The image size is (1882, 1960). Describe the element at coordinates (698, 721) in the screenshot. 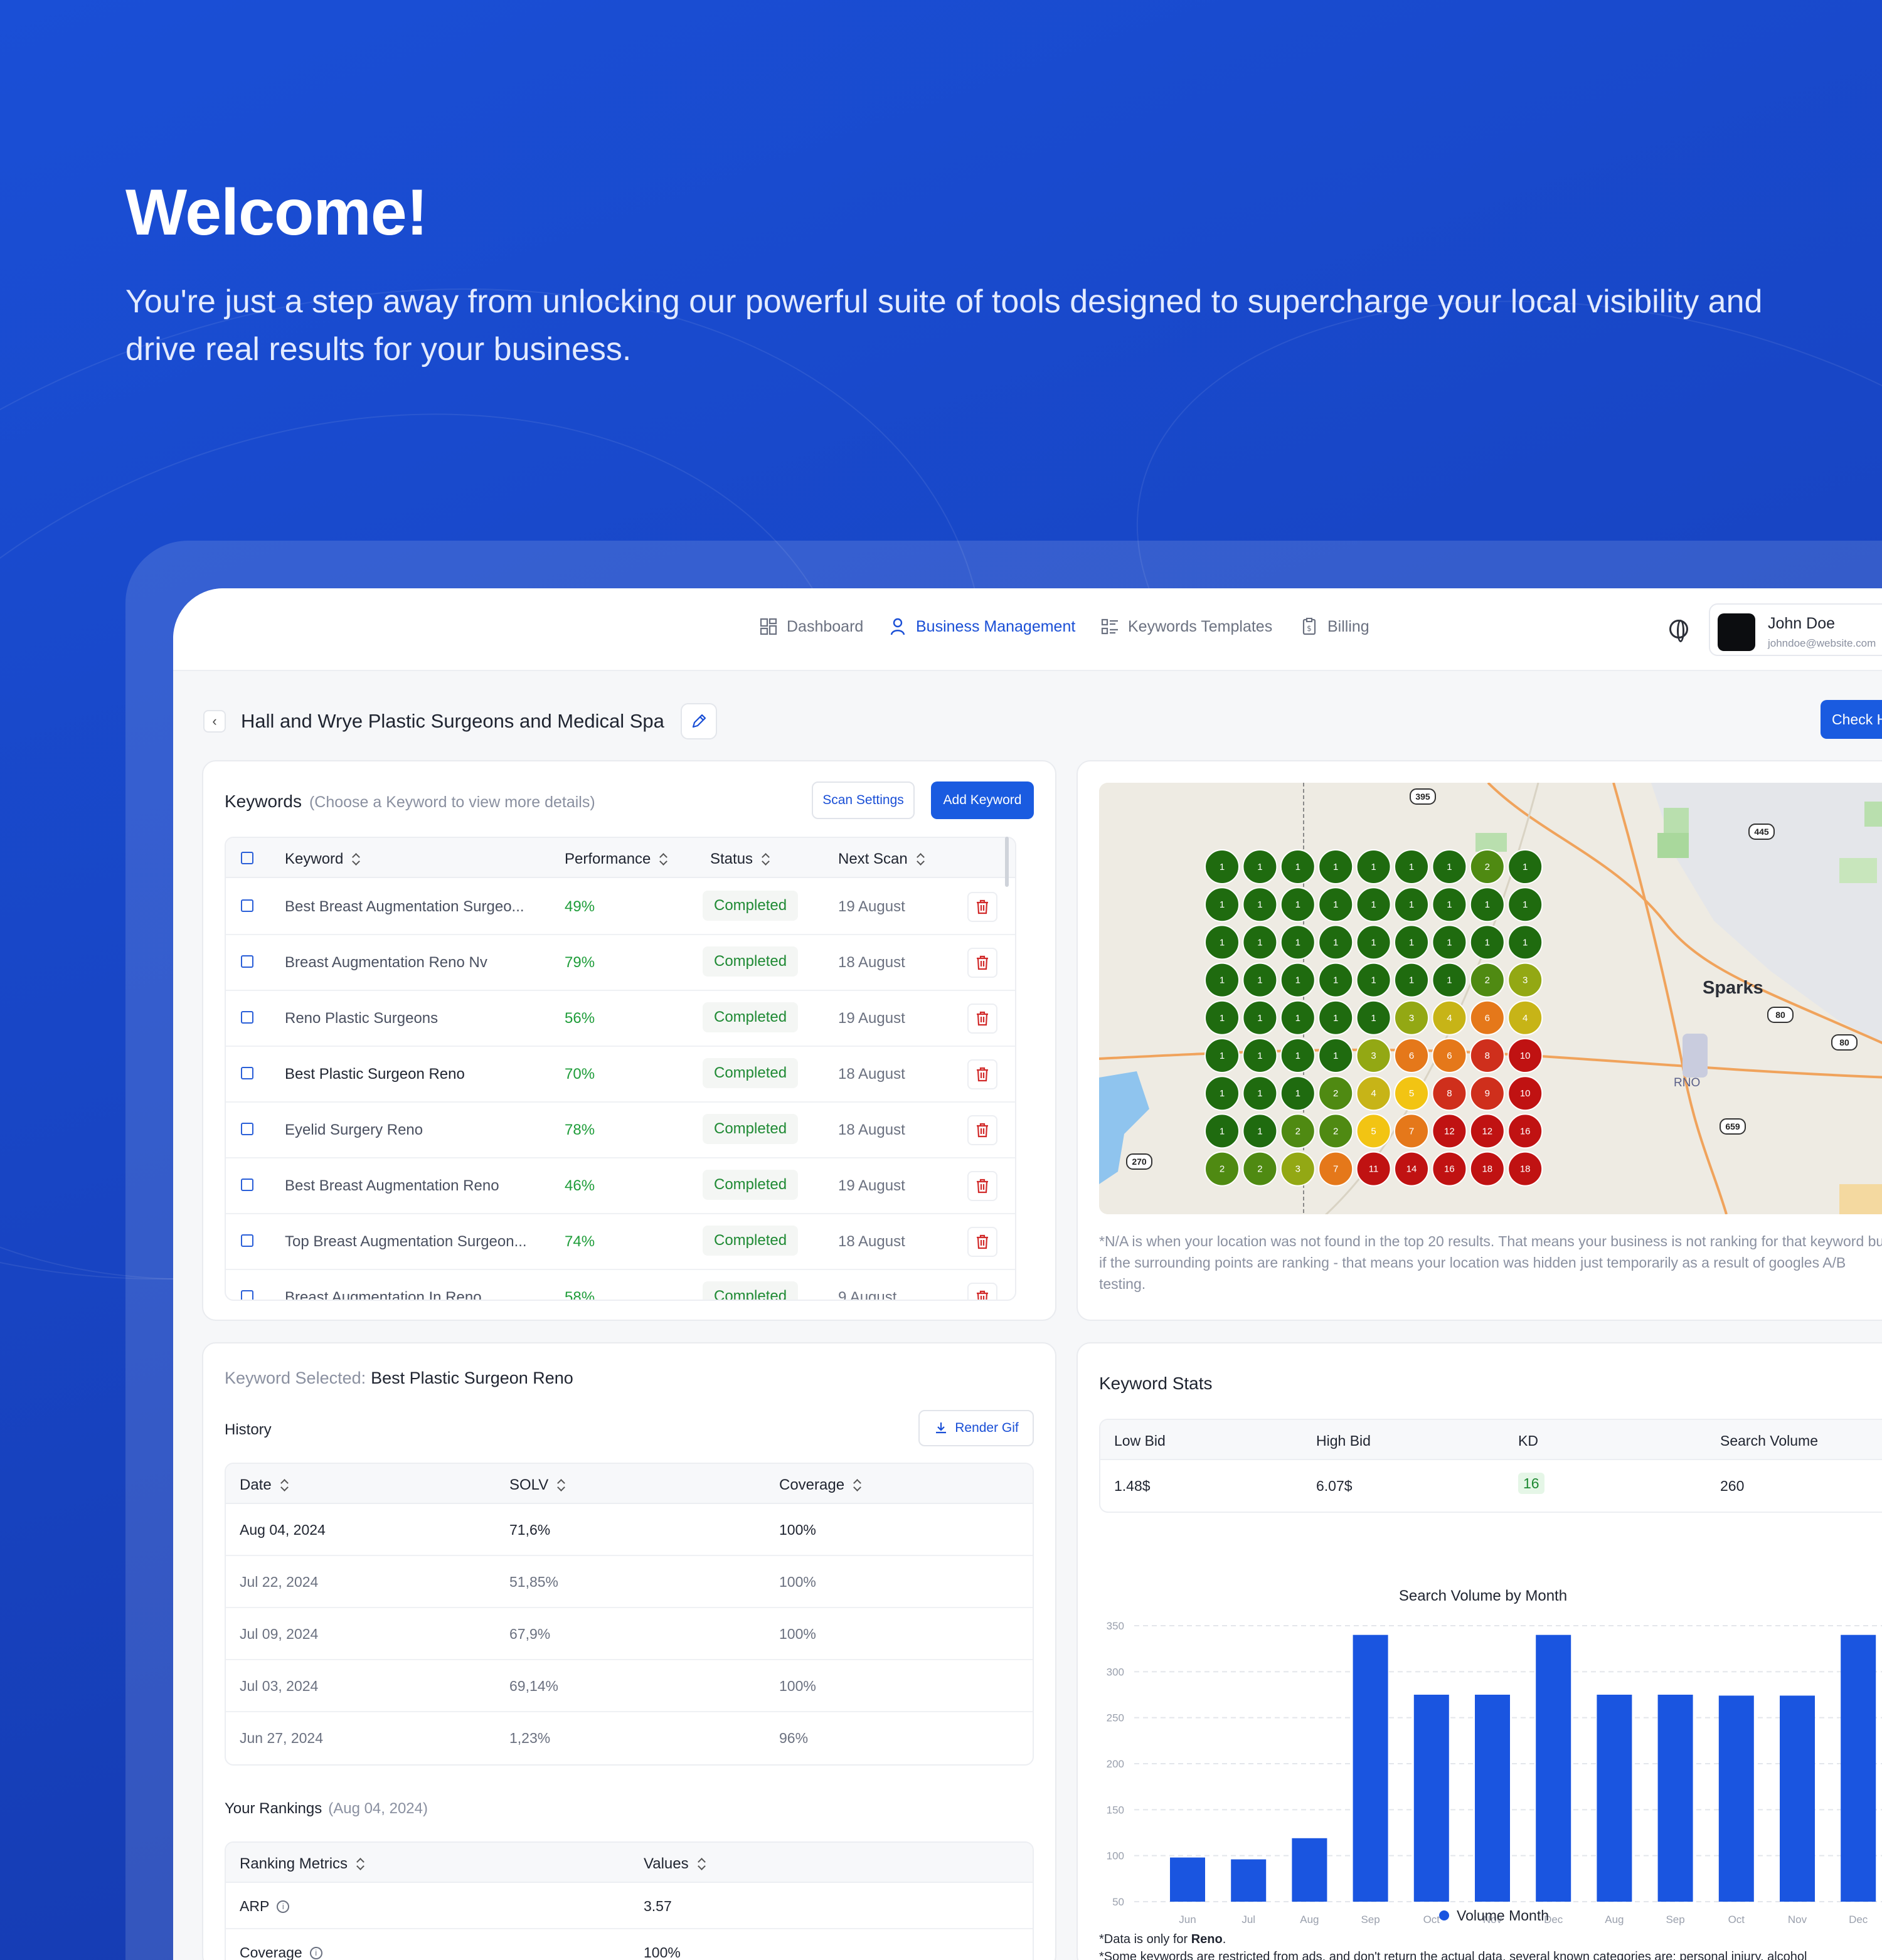

I see `edit-button` at that location.